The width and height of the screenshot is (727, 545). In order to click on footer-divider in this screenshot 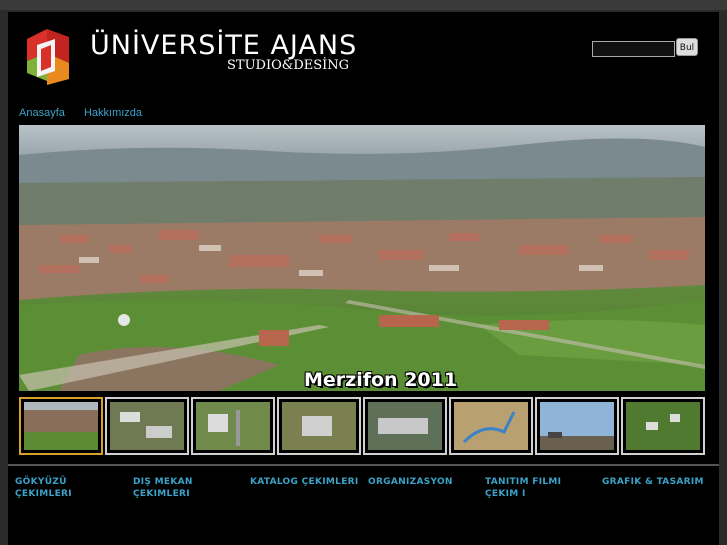, I will do `click(363, 465)`.